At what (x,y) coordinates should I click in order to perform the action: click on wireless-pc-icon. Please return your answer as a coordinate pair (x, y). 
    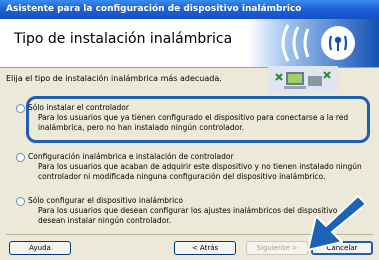
    Looking at the image, I should click on (303, 80).